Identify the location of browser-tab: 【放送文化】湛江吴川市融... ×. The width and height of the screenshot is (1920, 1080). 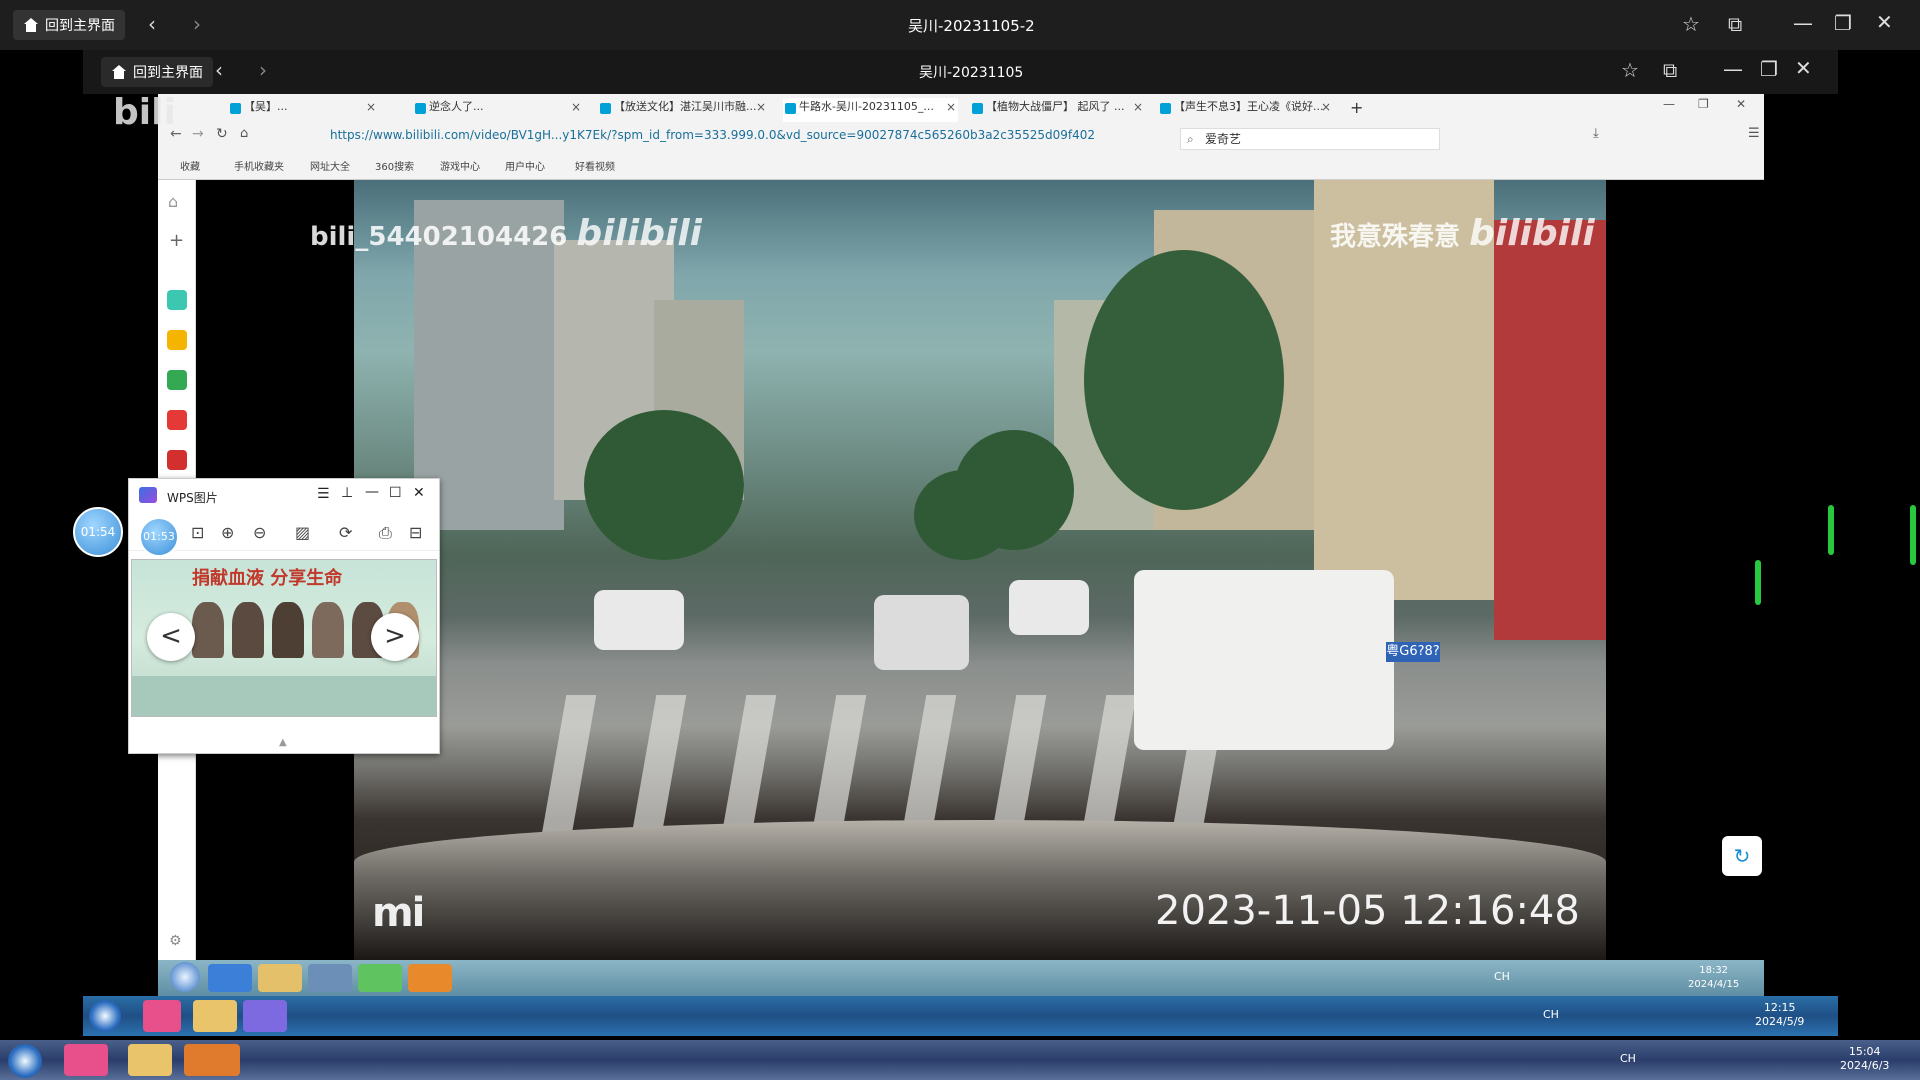
(683, 110).